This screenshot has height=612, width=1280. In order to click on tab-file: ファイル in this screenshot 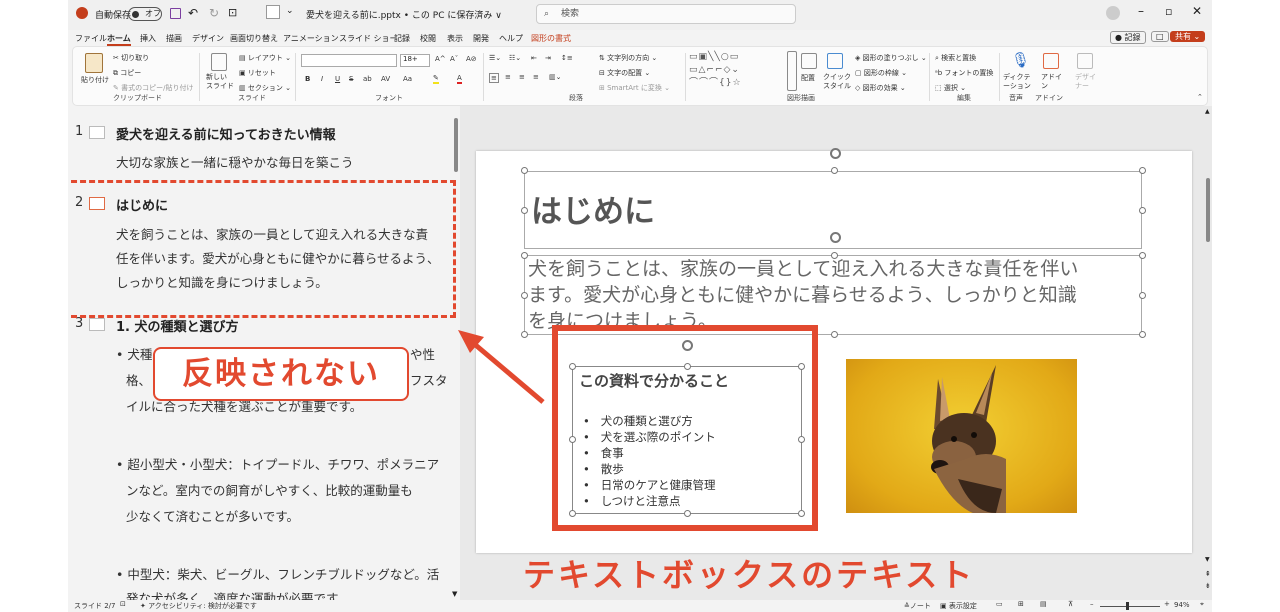, I will do `click(91, 38)`.